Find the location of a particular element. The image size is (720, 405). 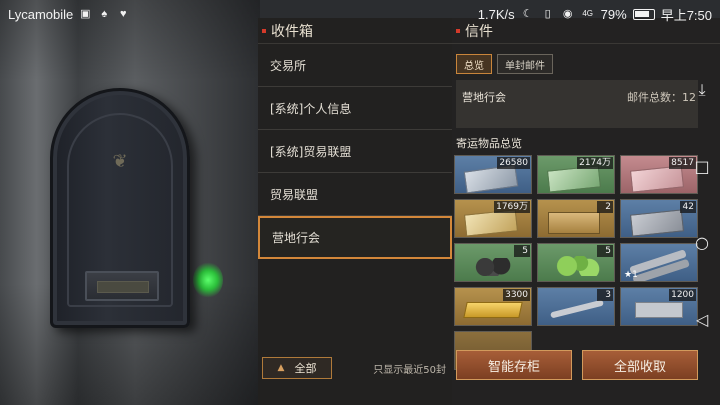

navigation-bar: ⤓ □ ○ ◁ is located at coordinates (702, 205).